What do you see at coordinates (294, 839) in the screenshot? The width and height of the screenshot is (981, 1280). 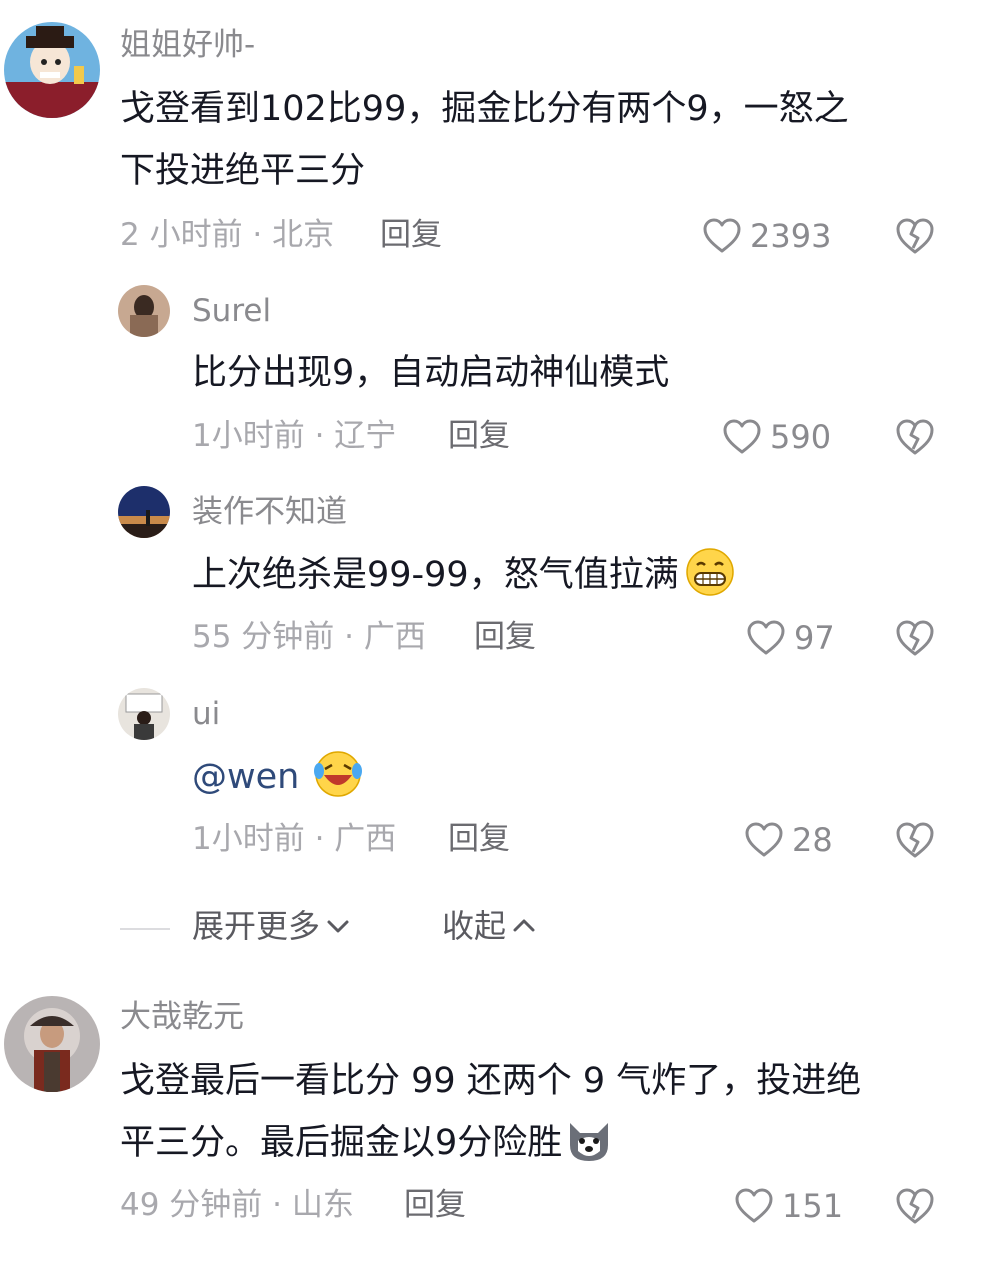 I see `comment-meta: 1小时前 · 广西` at bounding box center [294, 839].